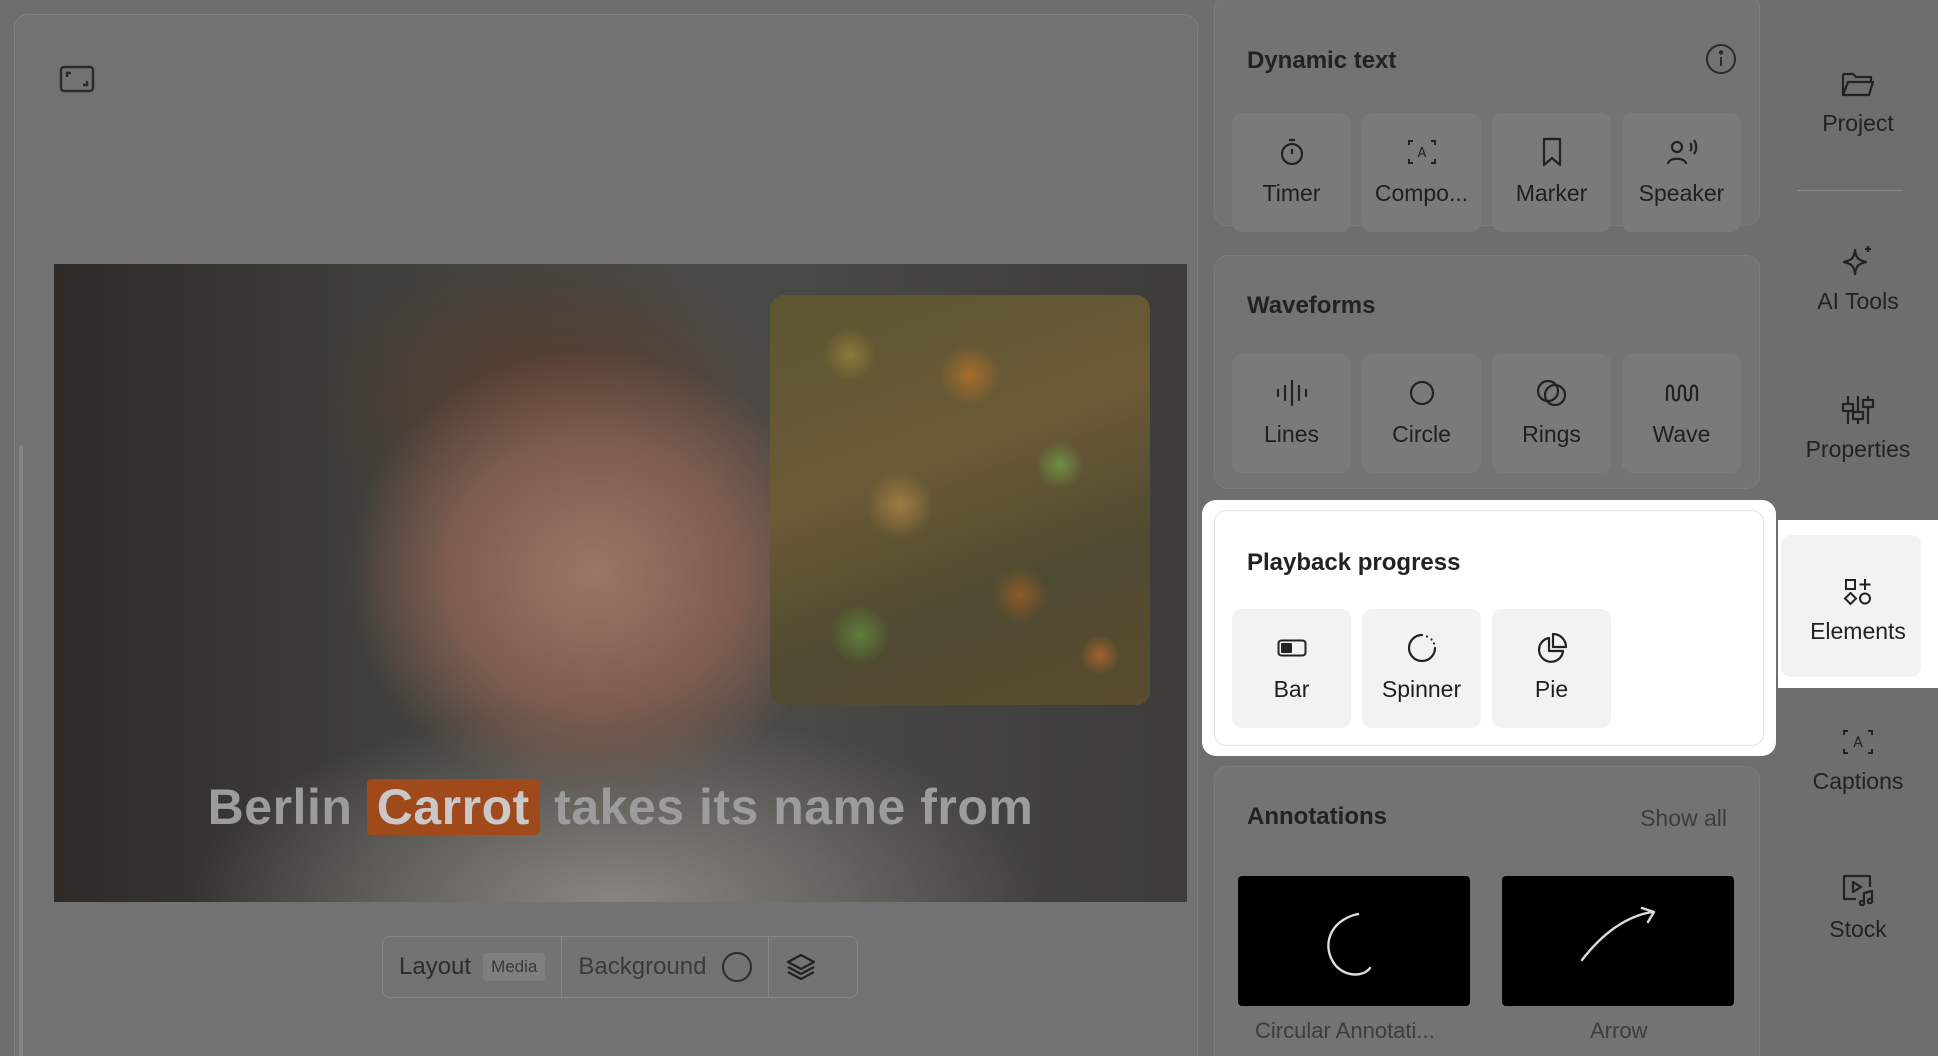 This screenshot has height=1056, width=1938. Describe the element at coordinates (1619, 1030) in the screenshot. I see `annotation-label: Arrow` at that location.